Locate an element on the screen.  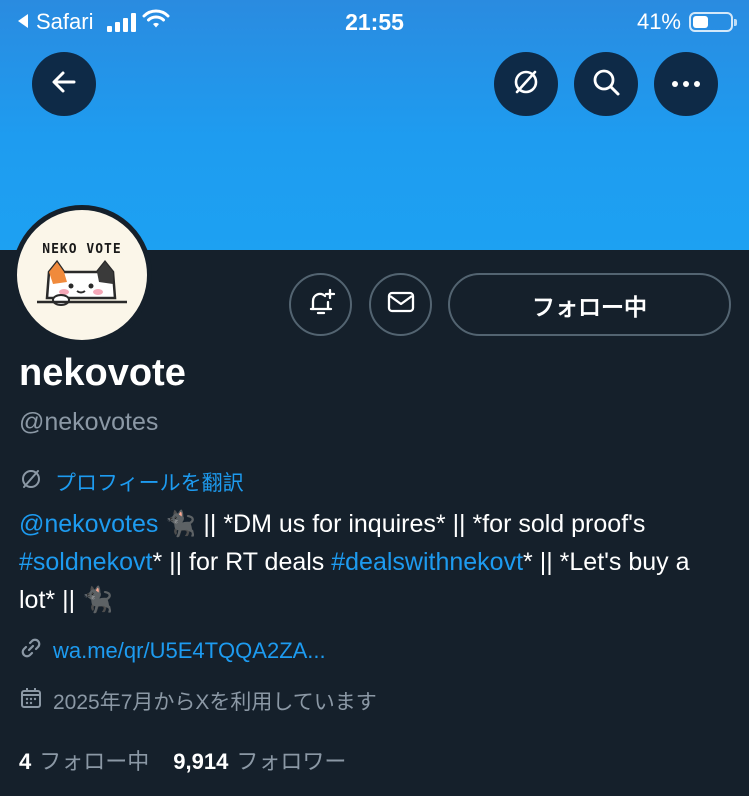
join-date: 2025年7月からXを利用しています is located at coordinates (198, 701).